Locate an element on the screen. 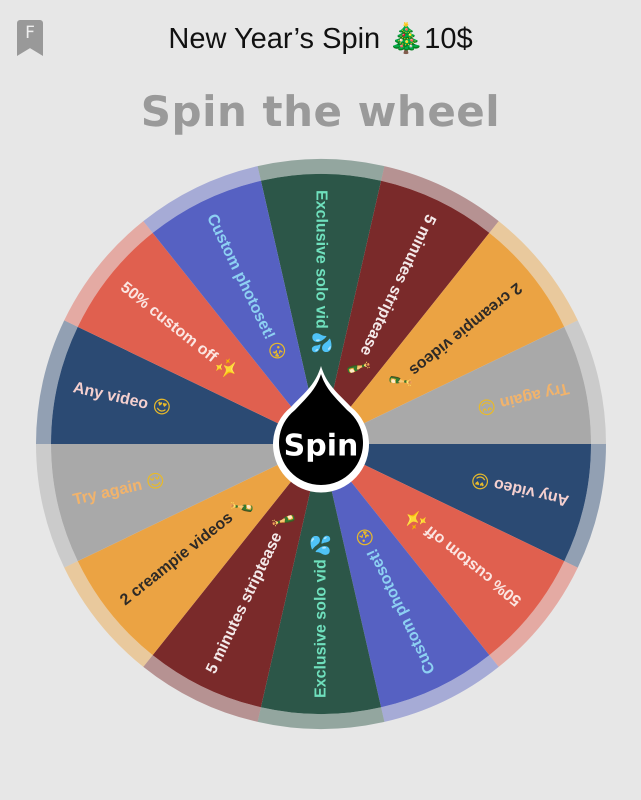  heading: Spin the wheel is located at coordinates (320, 111).